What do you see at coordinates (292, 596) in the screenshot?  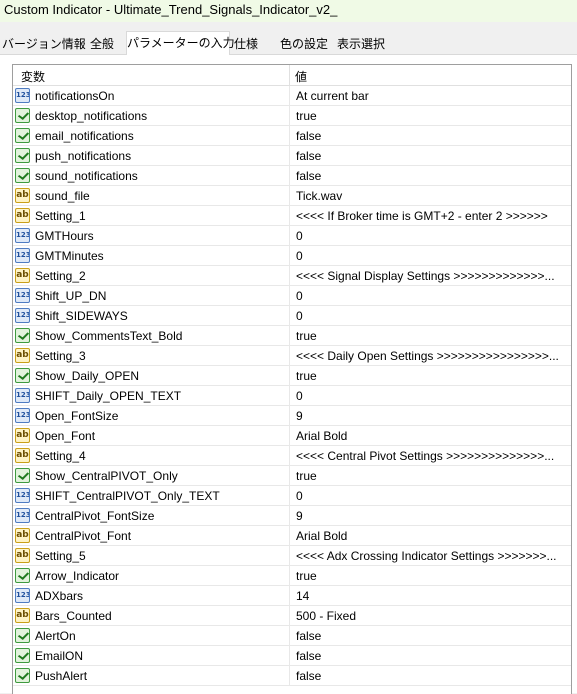 I see `parameter-row: ADXbars 14` at bounding box center [292, 596].